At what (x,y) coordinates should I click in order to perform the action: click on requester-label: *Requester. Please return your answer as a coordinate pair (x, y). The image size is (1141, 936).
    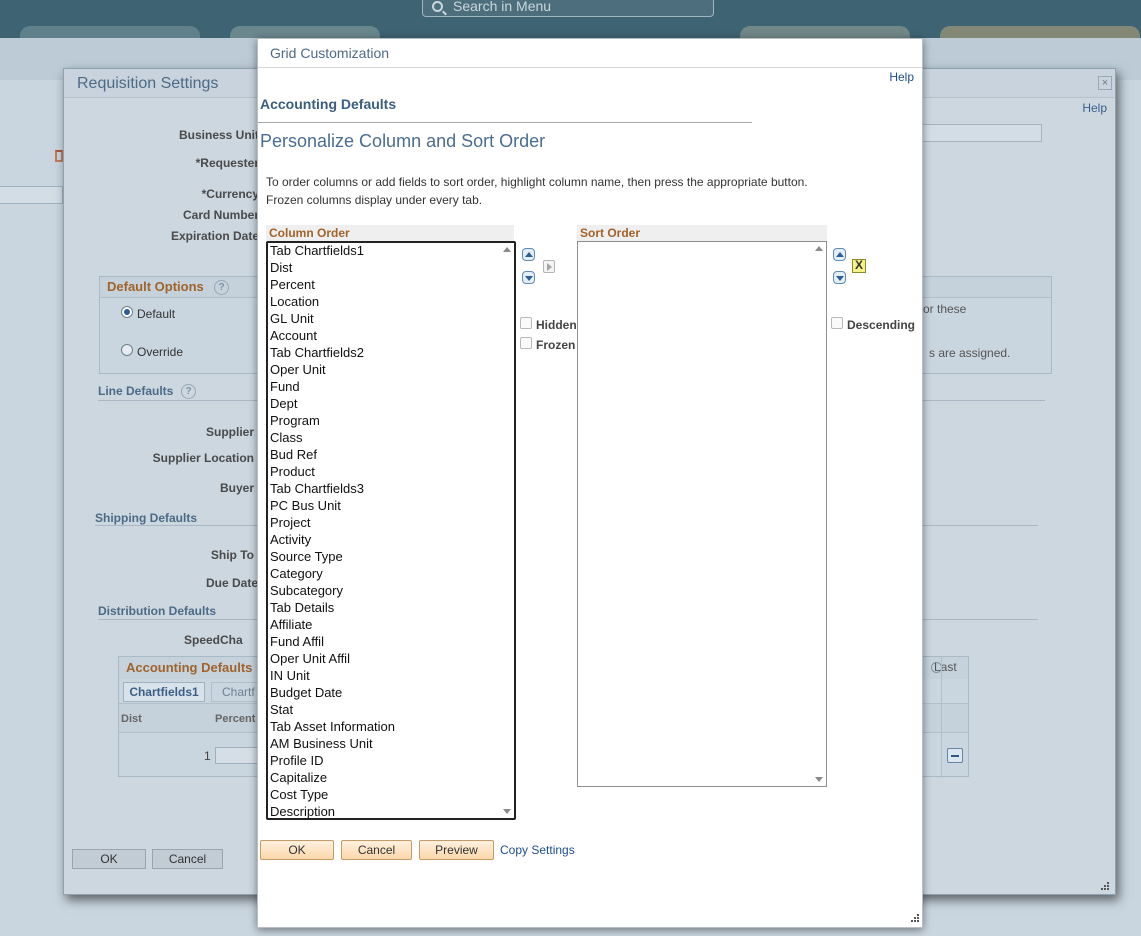
    Looking at the image, I should click on (227, 163).